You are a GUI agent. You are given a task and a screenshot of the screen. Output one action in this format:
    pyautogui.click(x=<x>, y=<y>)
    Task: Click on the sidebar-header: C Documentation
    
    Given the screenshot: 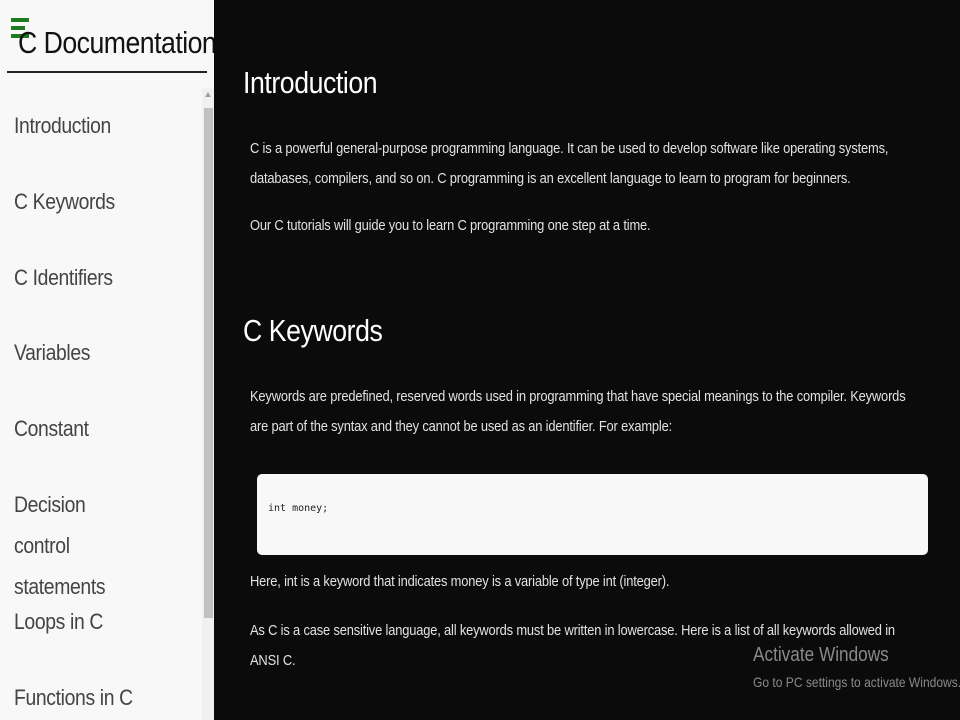 What is the action you would take?
    pyautogui.click(x=107, y=38)
    